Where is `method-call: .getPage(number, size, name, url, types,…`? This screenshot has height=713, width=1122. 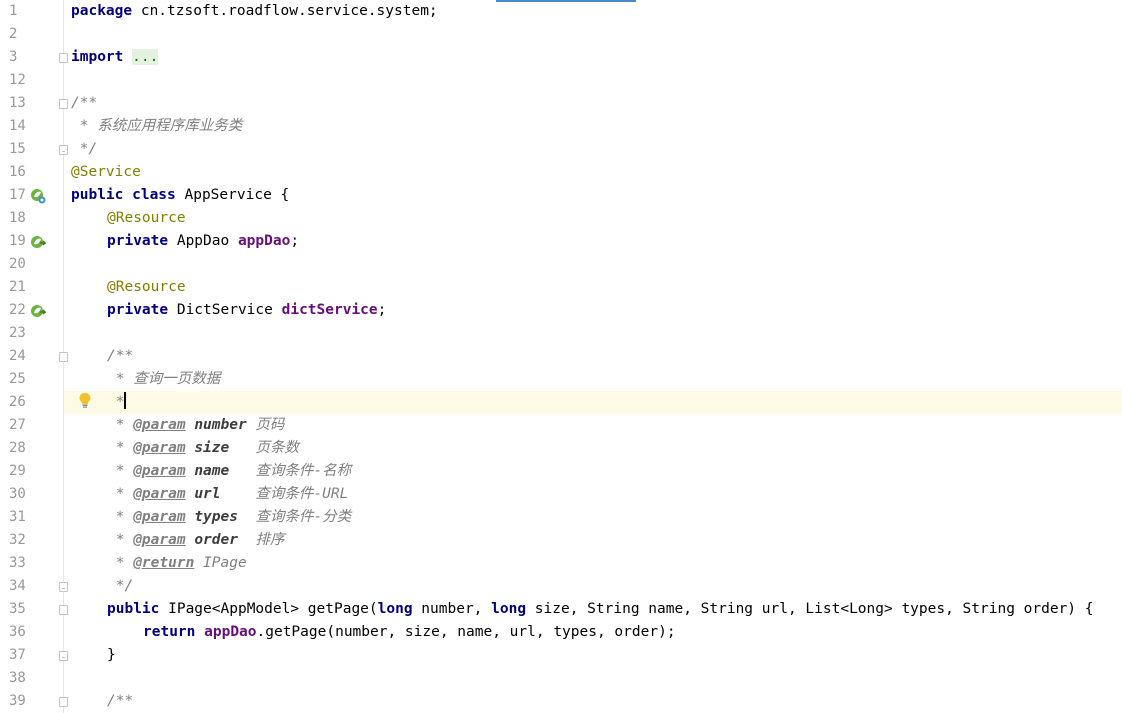
method-call: .getPage(number, size, name, url, types,… is located at coordinates (466, 632).